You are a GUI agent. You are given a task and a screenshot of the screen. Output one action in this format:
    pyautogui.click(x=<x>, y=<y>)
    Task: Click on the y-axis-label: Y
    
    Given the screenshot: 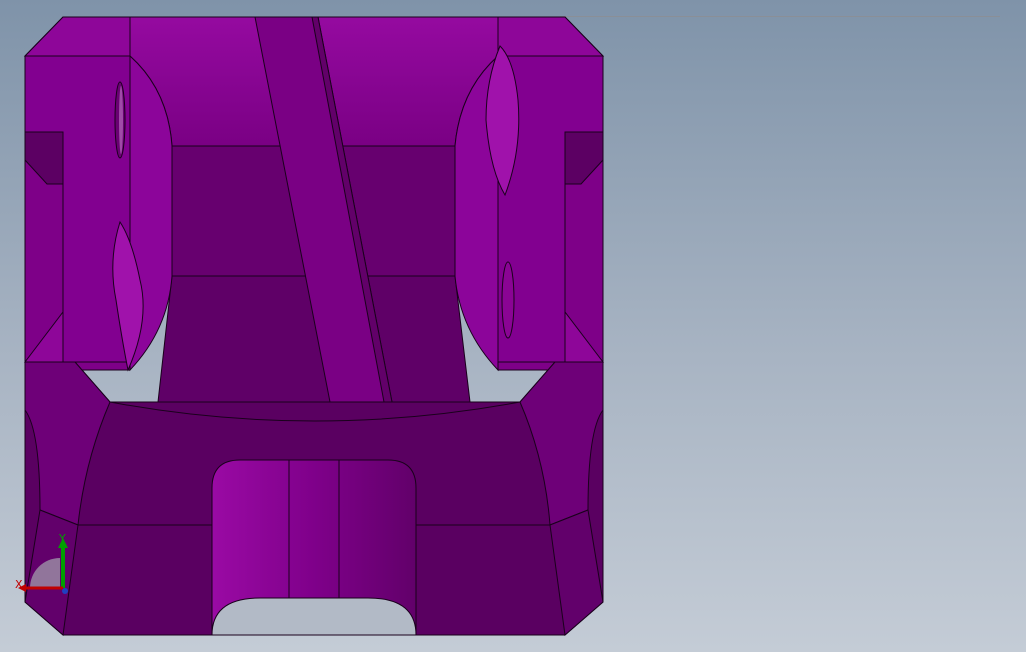 What is the action you would take?
    pyautogui.click(x=62, y=538)
    